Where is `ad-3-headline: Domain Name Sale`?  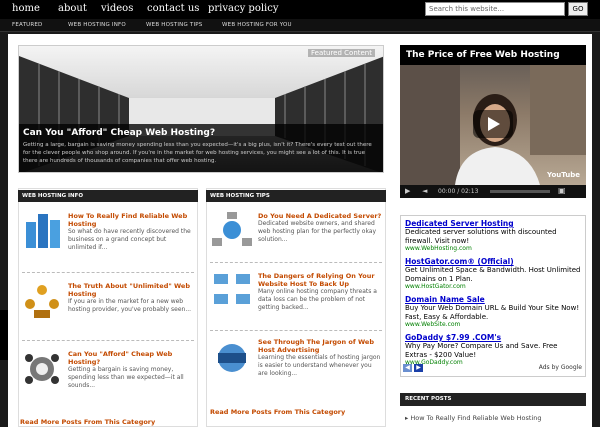 ad-3-headline: Domain Name Sale is located at coordinates (493, 299).